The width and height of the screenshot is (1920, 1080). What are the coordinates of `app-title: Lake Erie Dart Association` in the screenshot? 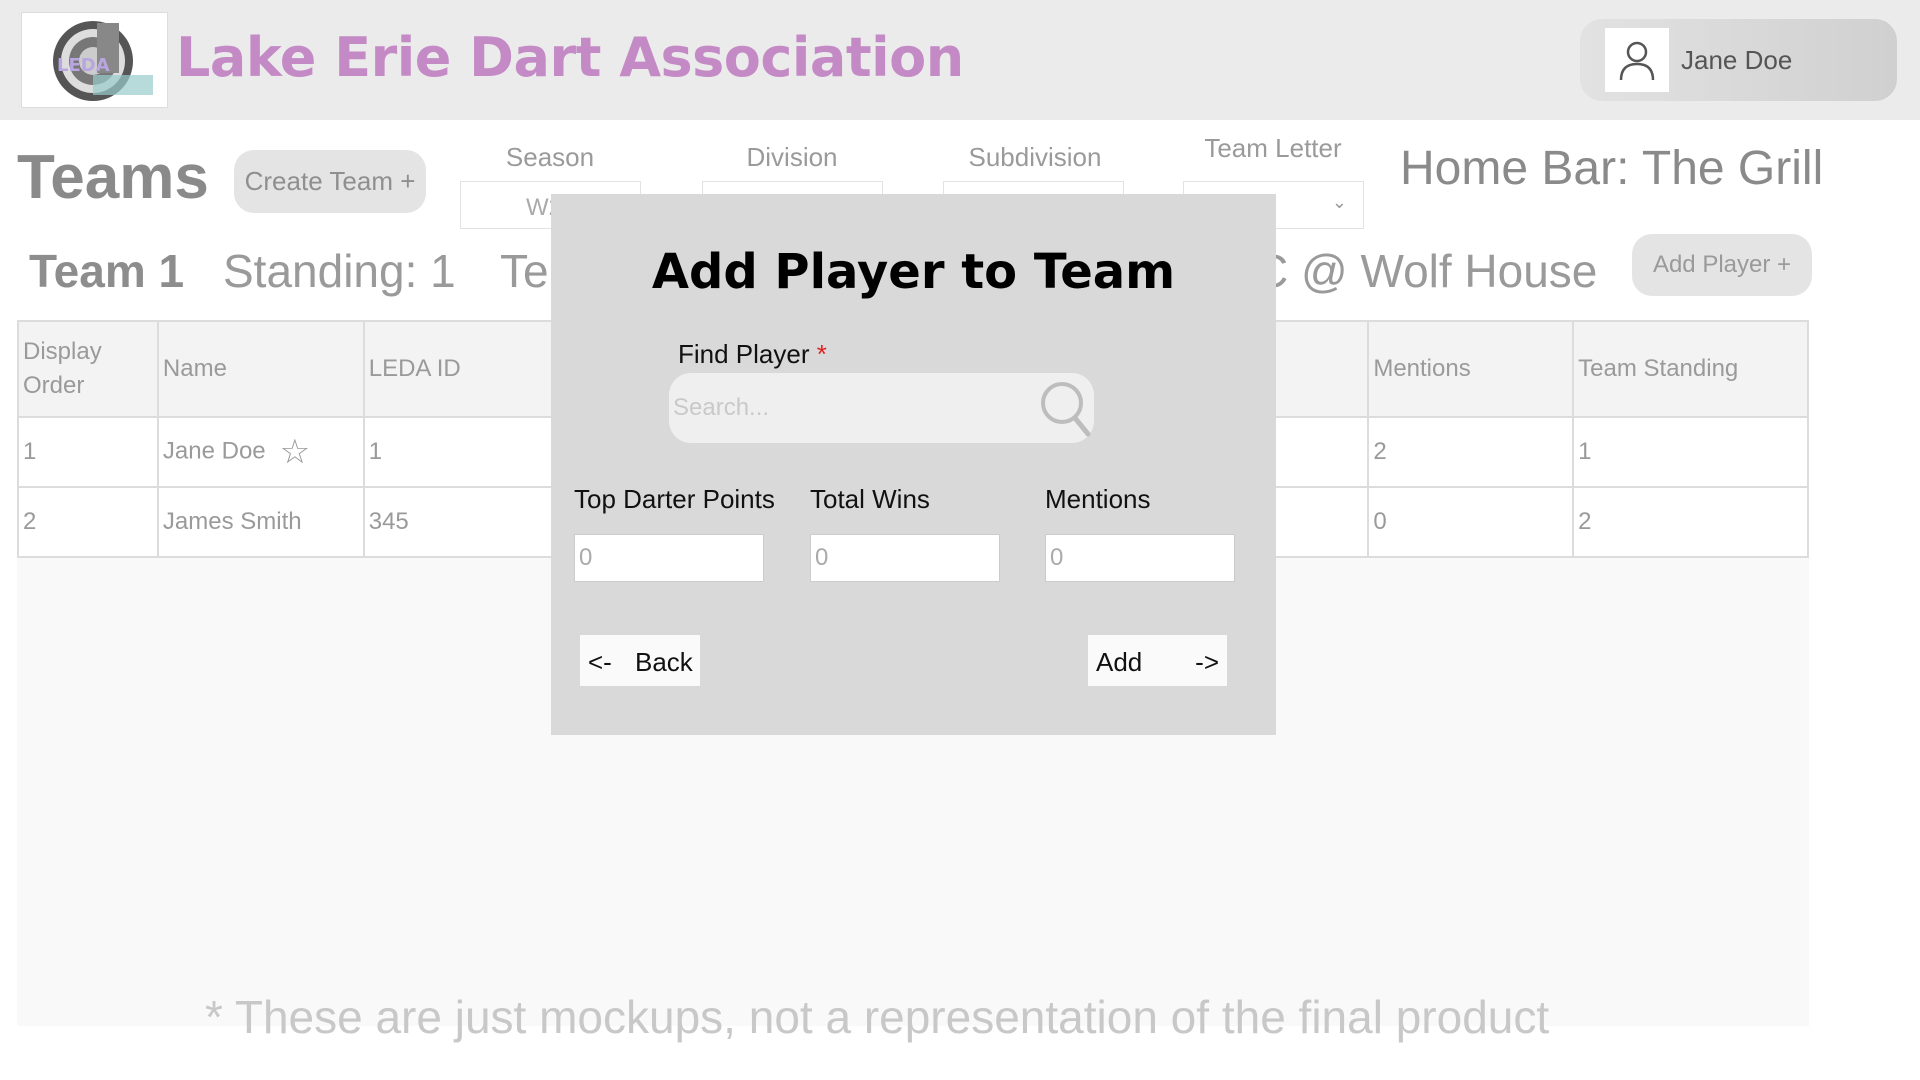 It's located at (570, 57).